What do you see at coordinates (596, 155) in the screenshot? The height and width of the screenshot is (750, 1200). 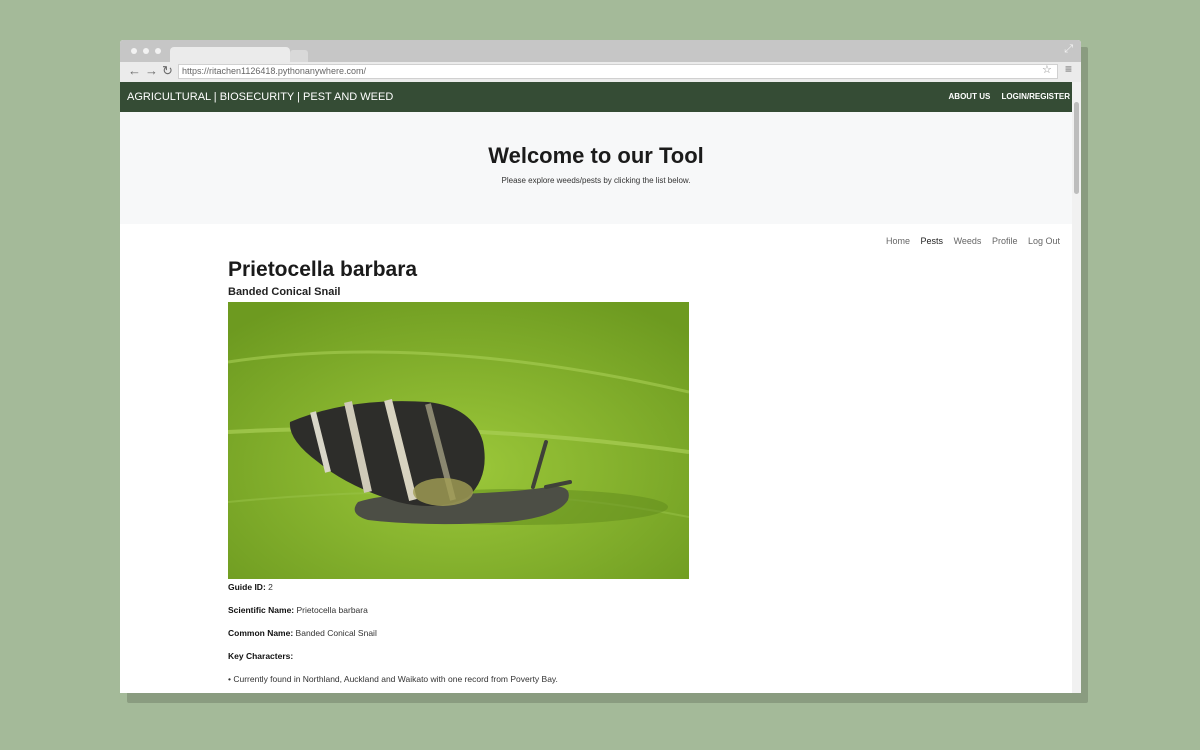 I see `hero-title: Welcome to our Tool` at bounding box center [596, 155].